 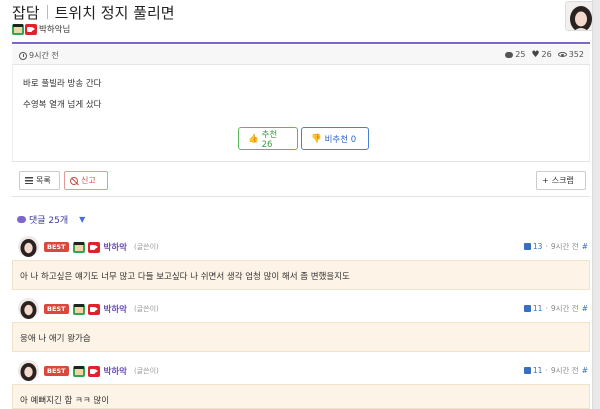 What do you see at coordinates (47, 12) in the screenshot?
I see `title-separator` at bounding box center [47, 12].